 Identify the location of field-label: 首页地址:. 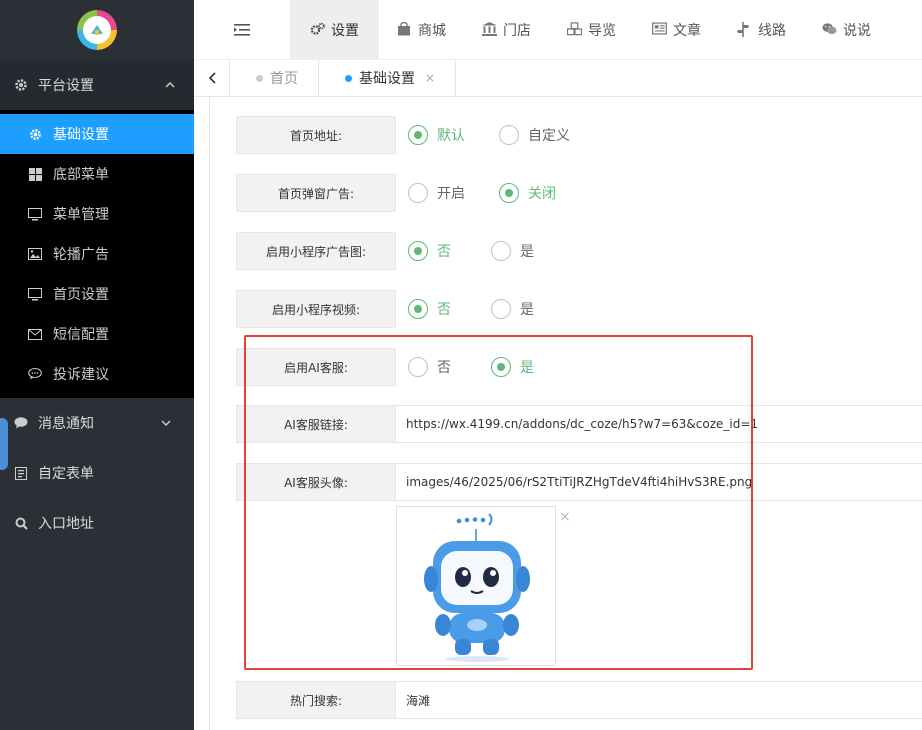
(316, 135).